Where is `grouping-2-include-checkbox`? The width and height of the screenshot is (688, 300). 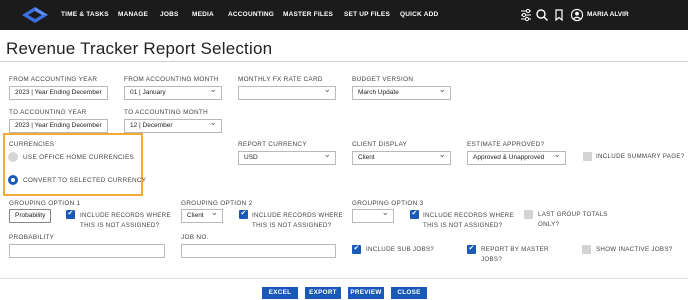
grouping-2-include-checkbox is located at coordinates (243, 214).